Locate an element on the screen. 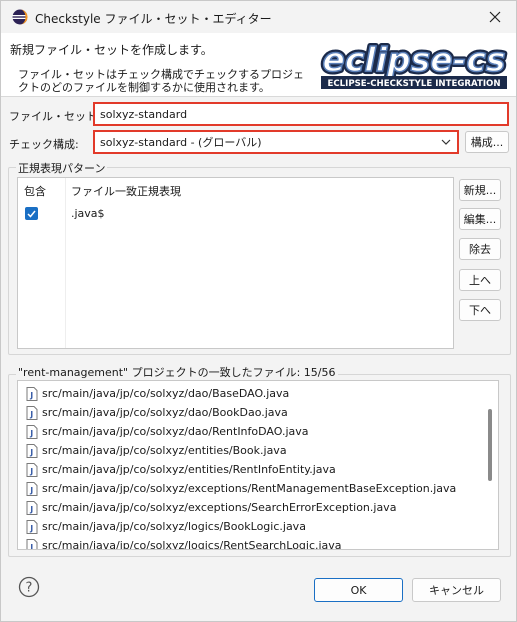 This screenshot has width=517, height=622. close-icon is located at coordinates (495, 17).